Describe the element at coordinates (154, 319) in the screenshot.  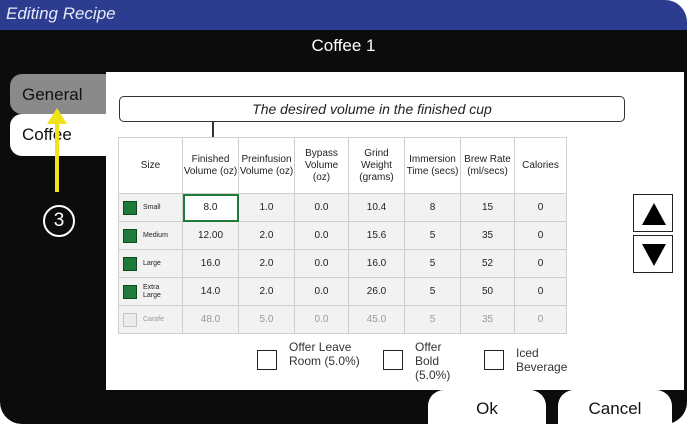
I see `size-label: Carafe` at that location.